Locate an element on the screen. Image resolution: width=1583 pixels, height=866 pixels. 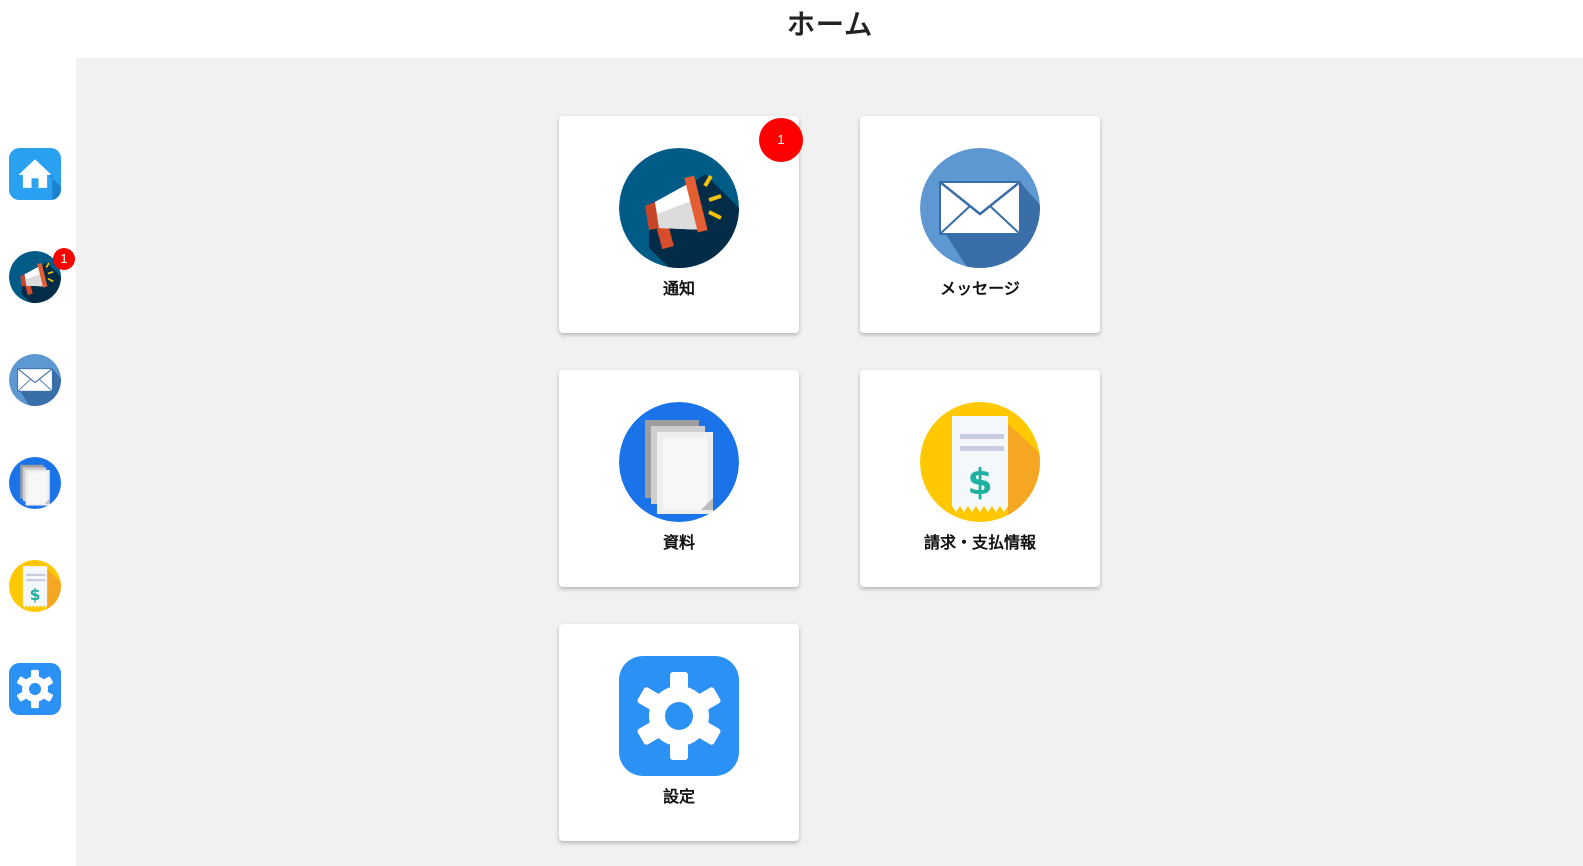
header: ホーム is located at coordinates (791, 29).